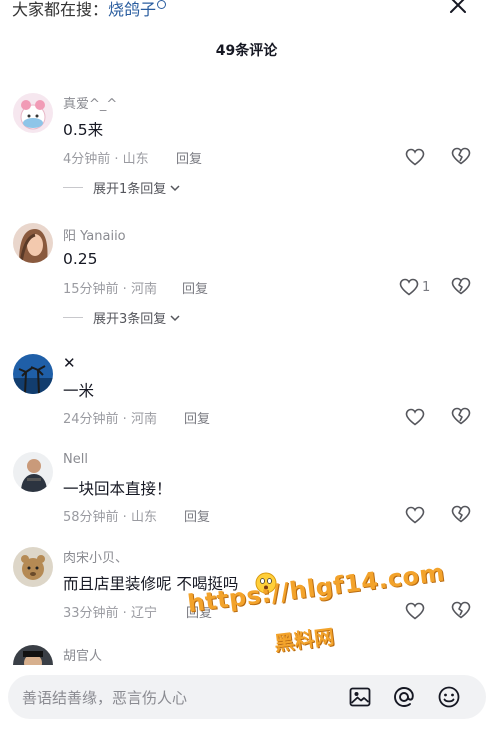 This screenshot has width=493, height=739. I want to click on comment-text: 0.25, so click(80, 259).